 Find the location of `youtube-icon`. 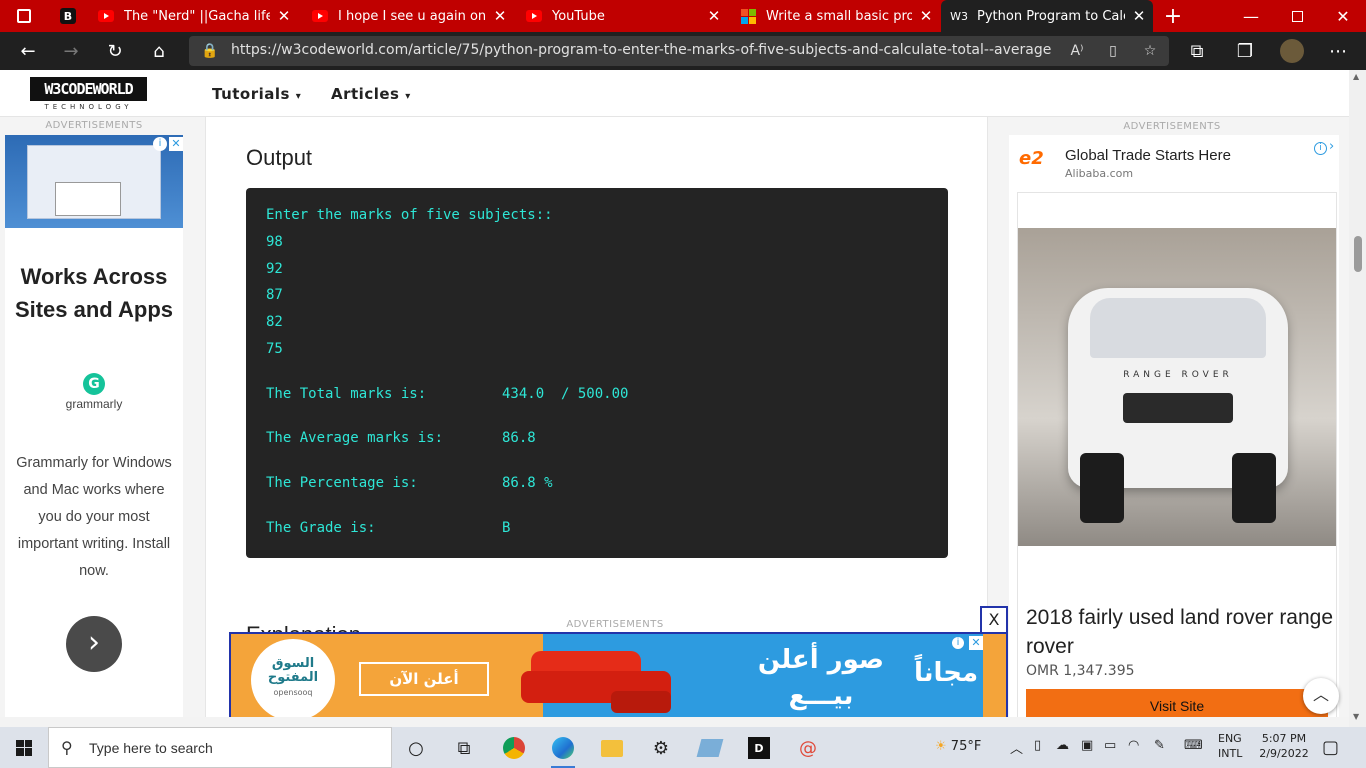

youtube-icon is located at coordinates (106, 16).